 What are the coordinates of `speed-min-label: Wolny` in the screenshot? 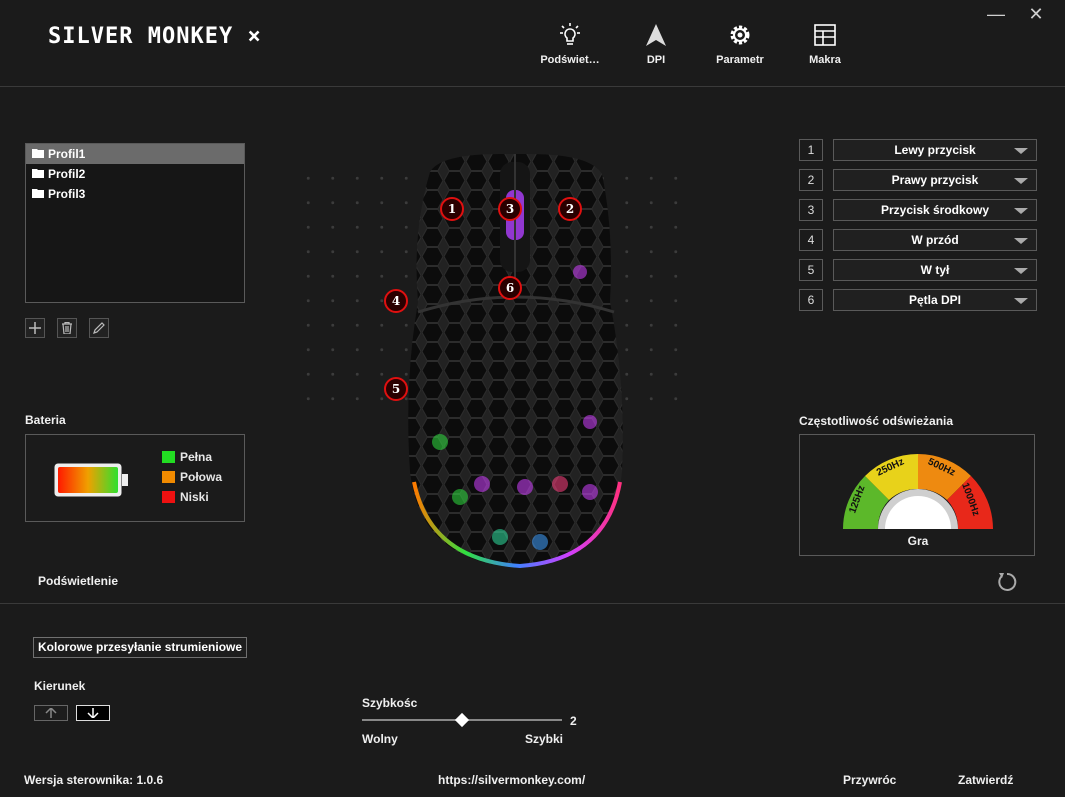 It's located at (380, 739).